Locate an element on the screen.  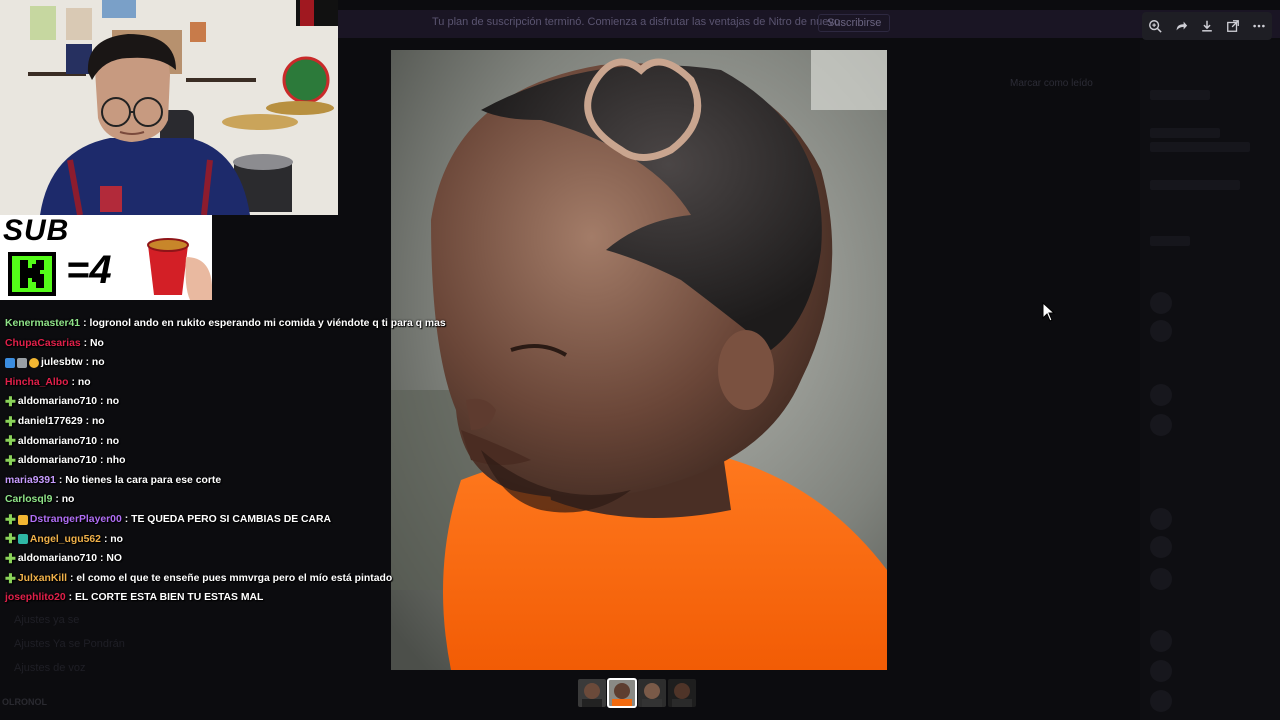
gallery-thumbnail-active is located at coordinates (622, 693).